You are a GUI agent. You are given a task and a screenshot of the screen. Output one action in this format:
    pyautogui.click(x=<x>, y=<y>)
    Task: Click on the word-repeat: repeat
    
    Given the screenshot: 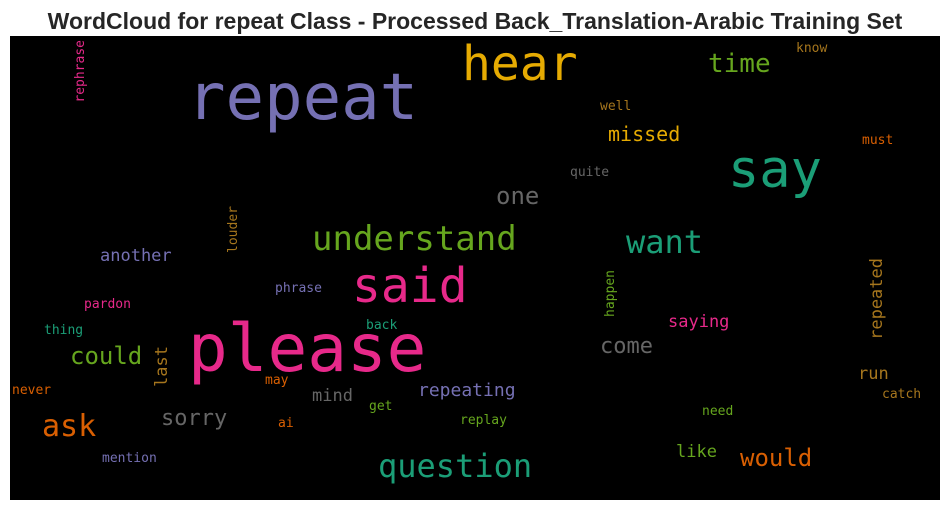 What is the action you would take?
    pyautogui.click(x=303, y=98)
    